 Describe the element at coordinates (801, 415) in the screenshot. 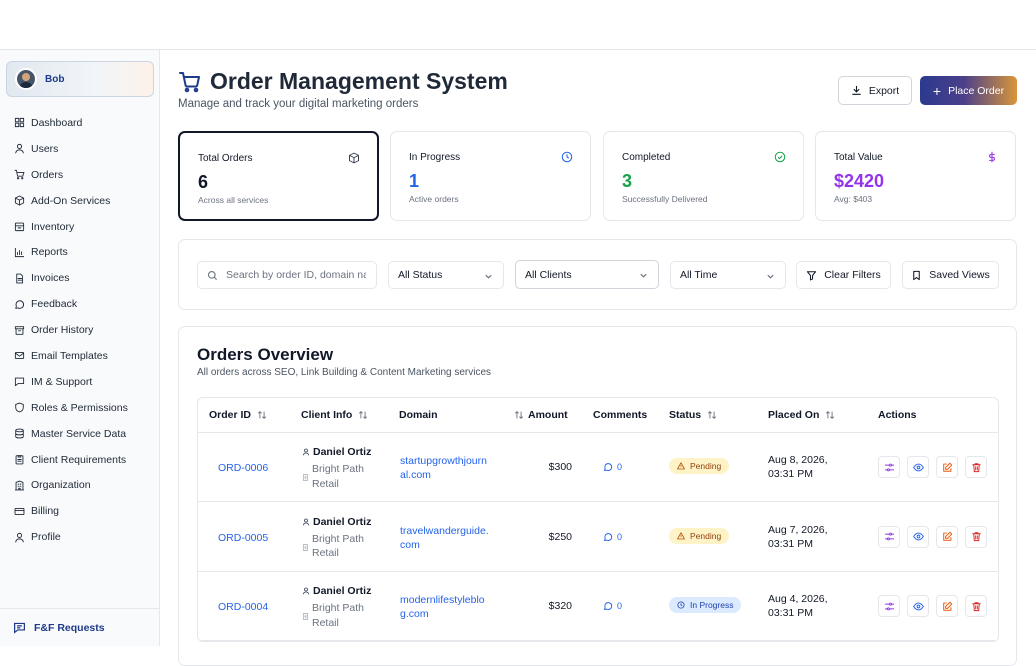

I see `column-header-placed-on: Placed On` at that location.